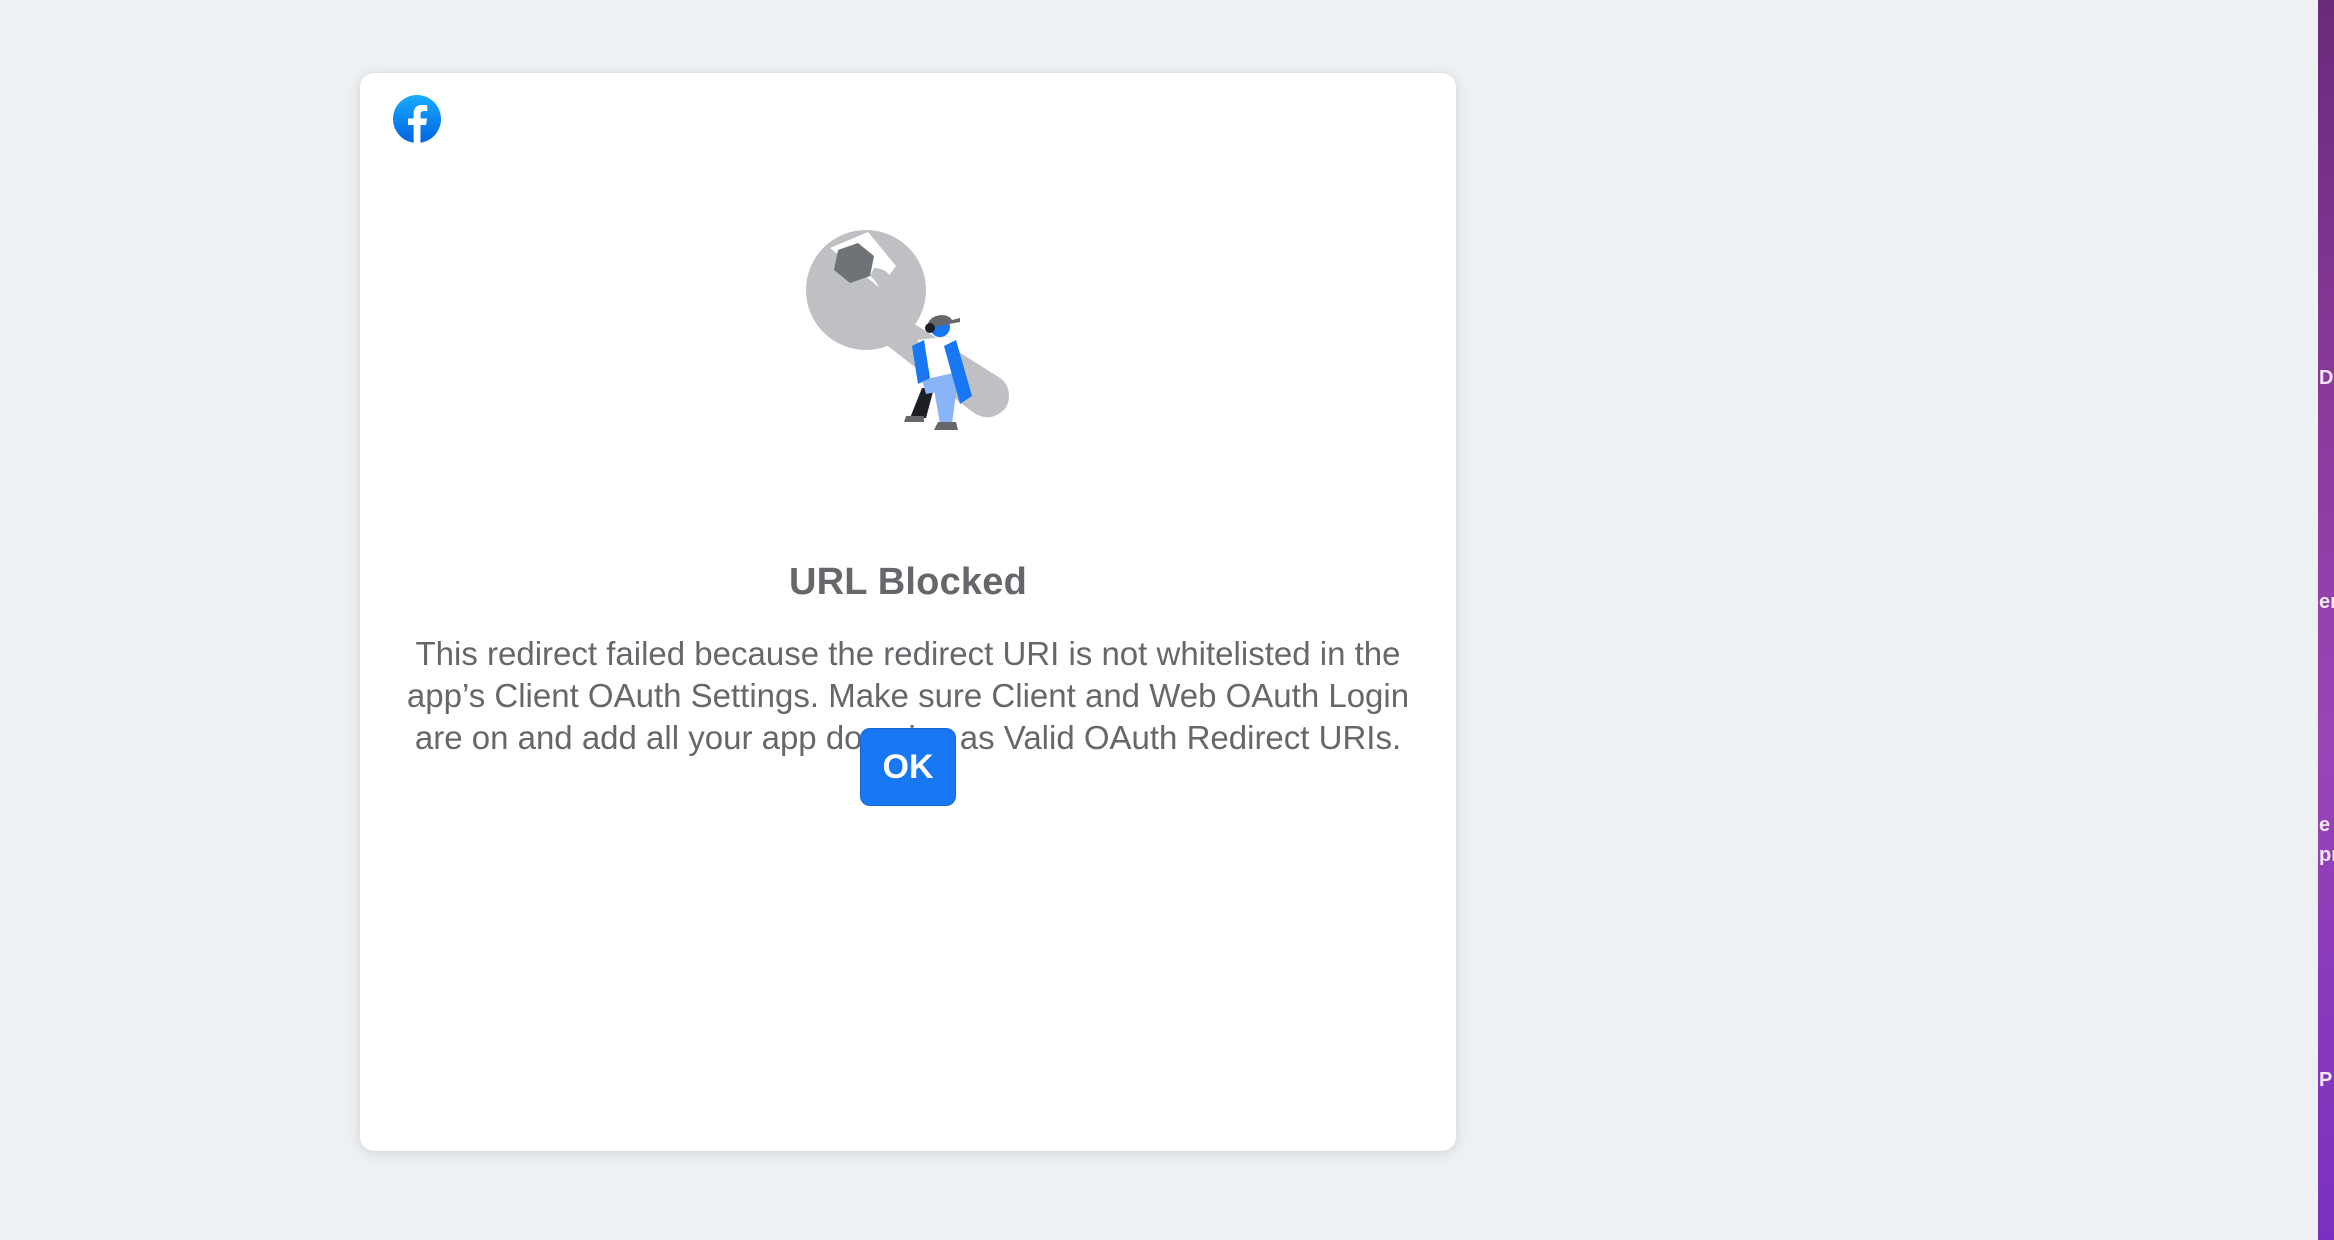 This screenshot has height=1240, width=2334. Describe the element at coordinates (2326, 620) in the screenshot. I see `desktop-edge: D er e pr P` at that location.